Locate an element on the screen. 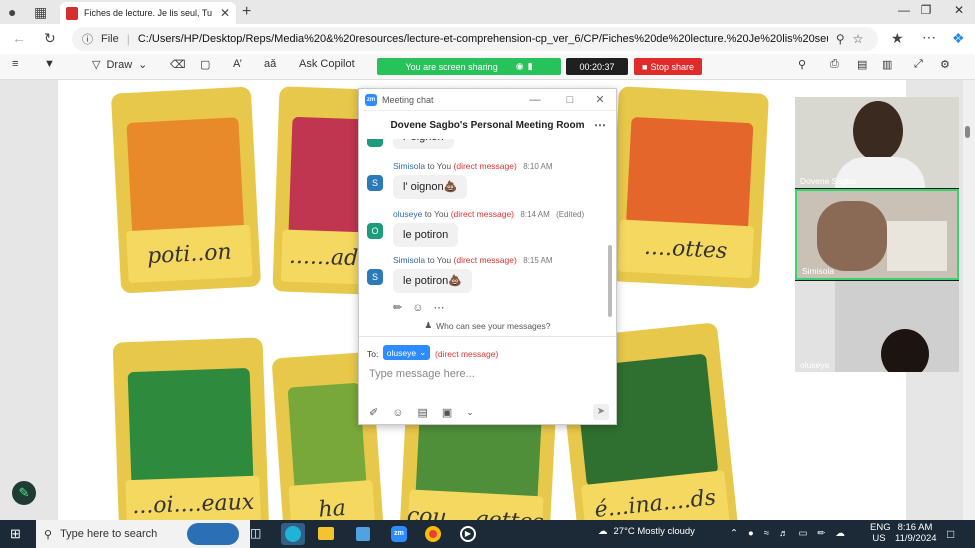 The height and width of the screenshot is (548, 975). video-tile: Dovene Sagbo is located at coordinates (877, 142).